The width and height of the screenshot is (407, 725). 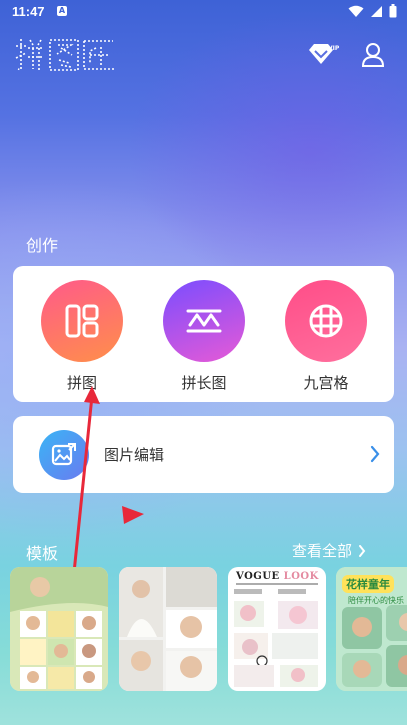 I want to click on create-item-label: 拼图, so click(x=81, y=383).